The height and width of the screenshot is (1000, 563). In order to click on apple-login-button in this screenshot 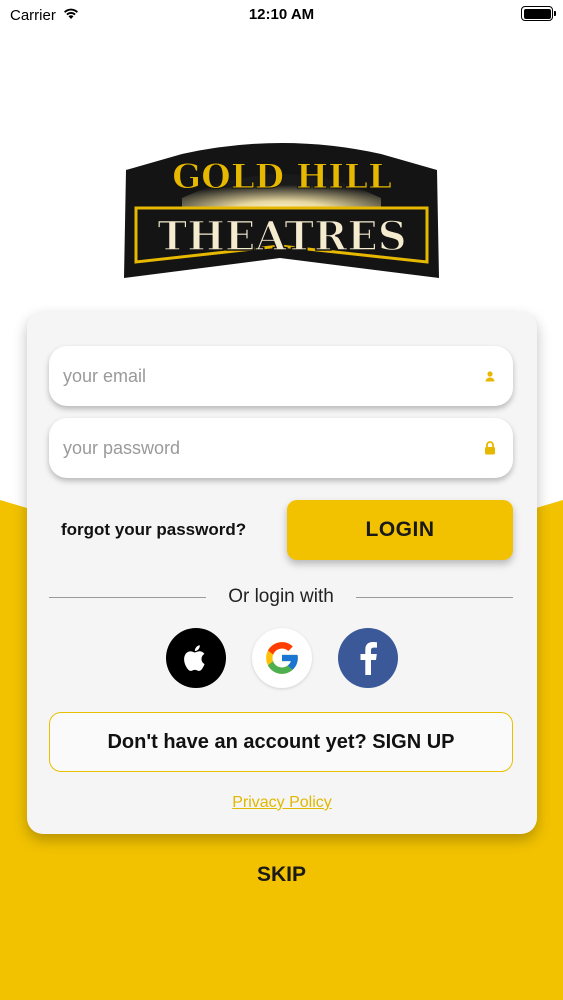, I will do `click(196, 658)`.